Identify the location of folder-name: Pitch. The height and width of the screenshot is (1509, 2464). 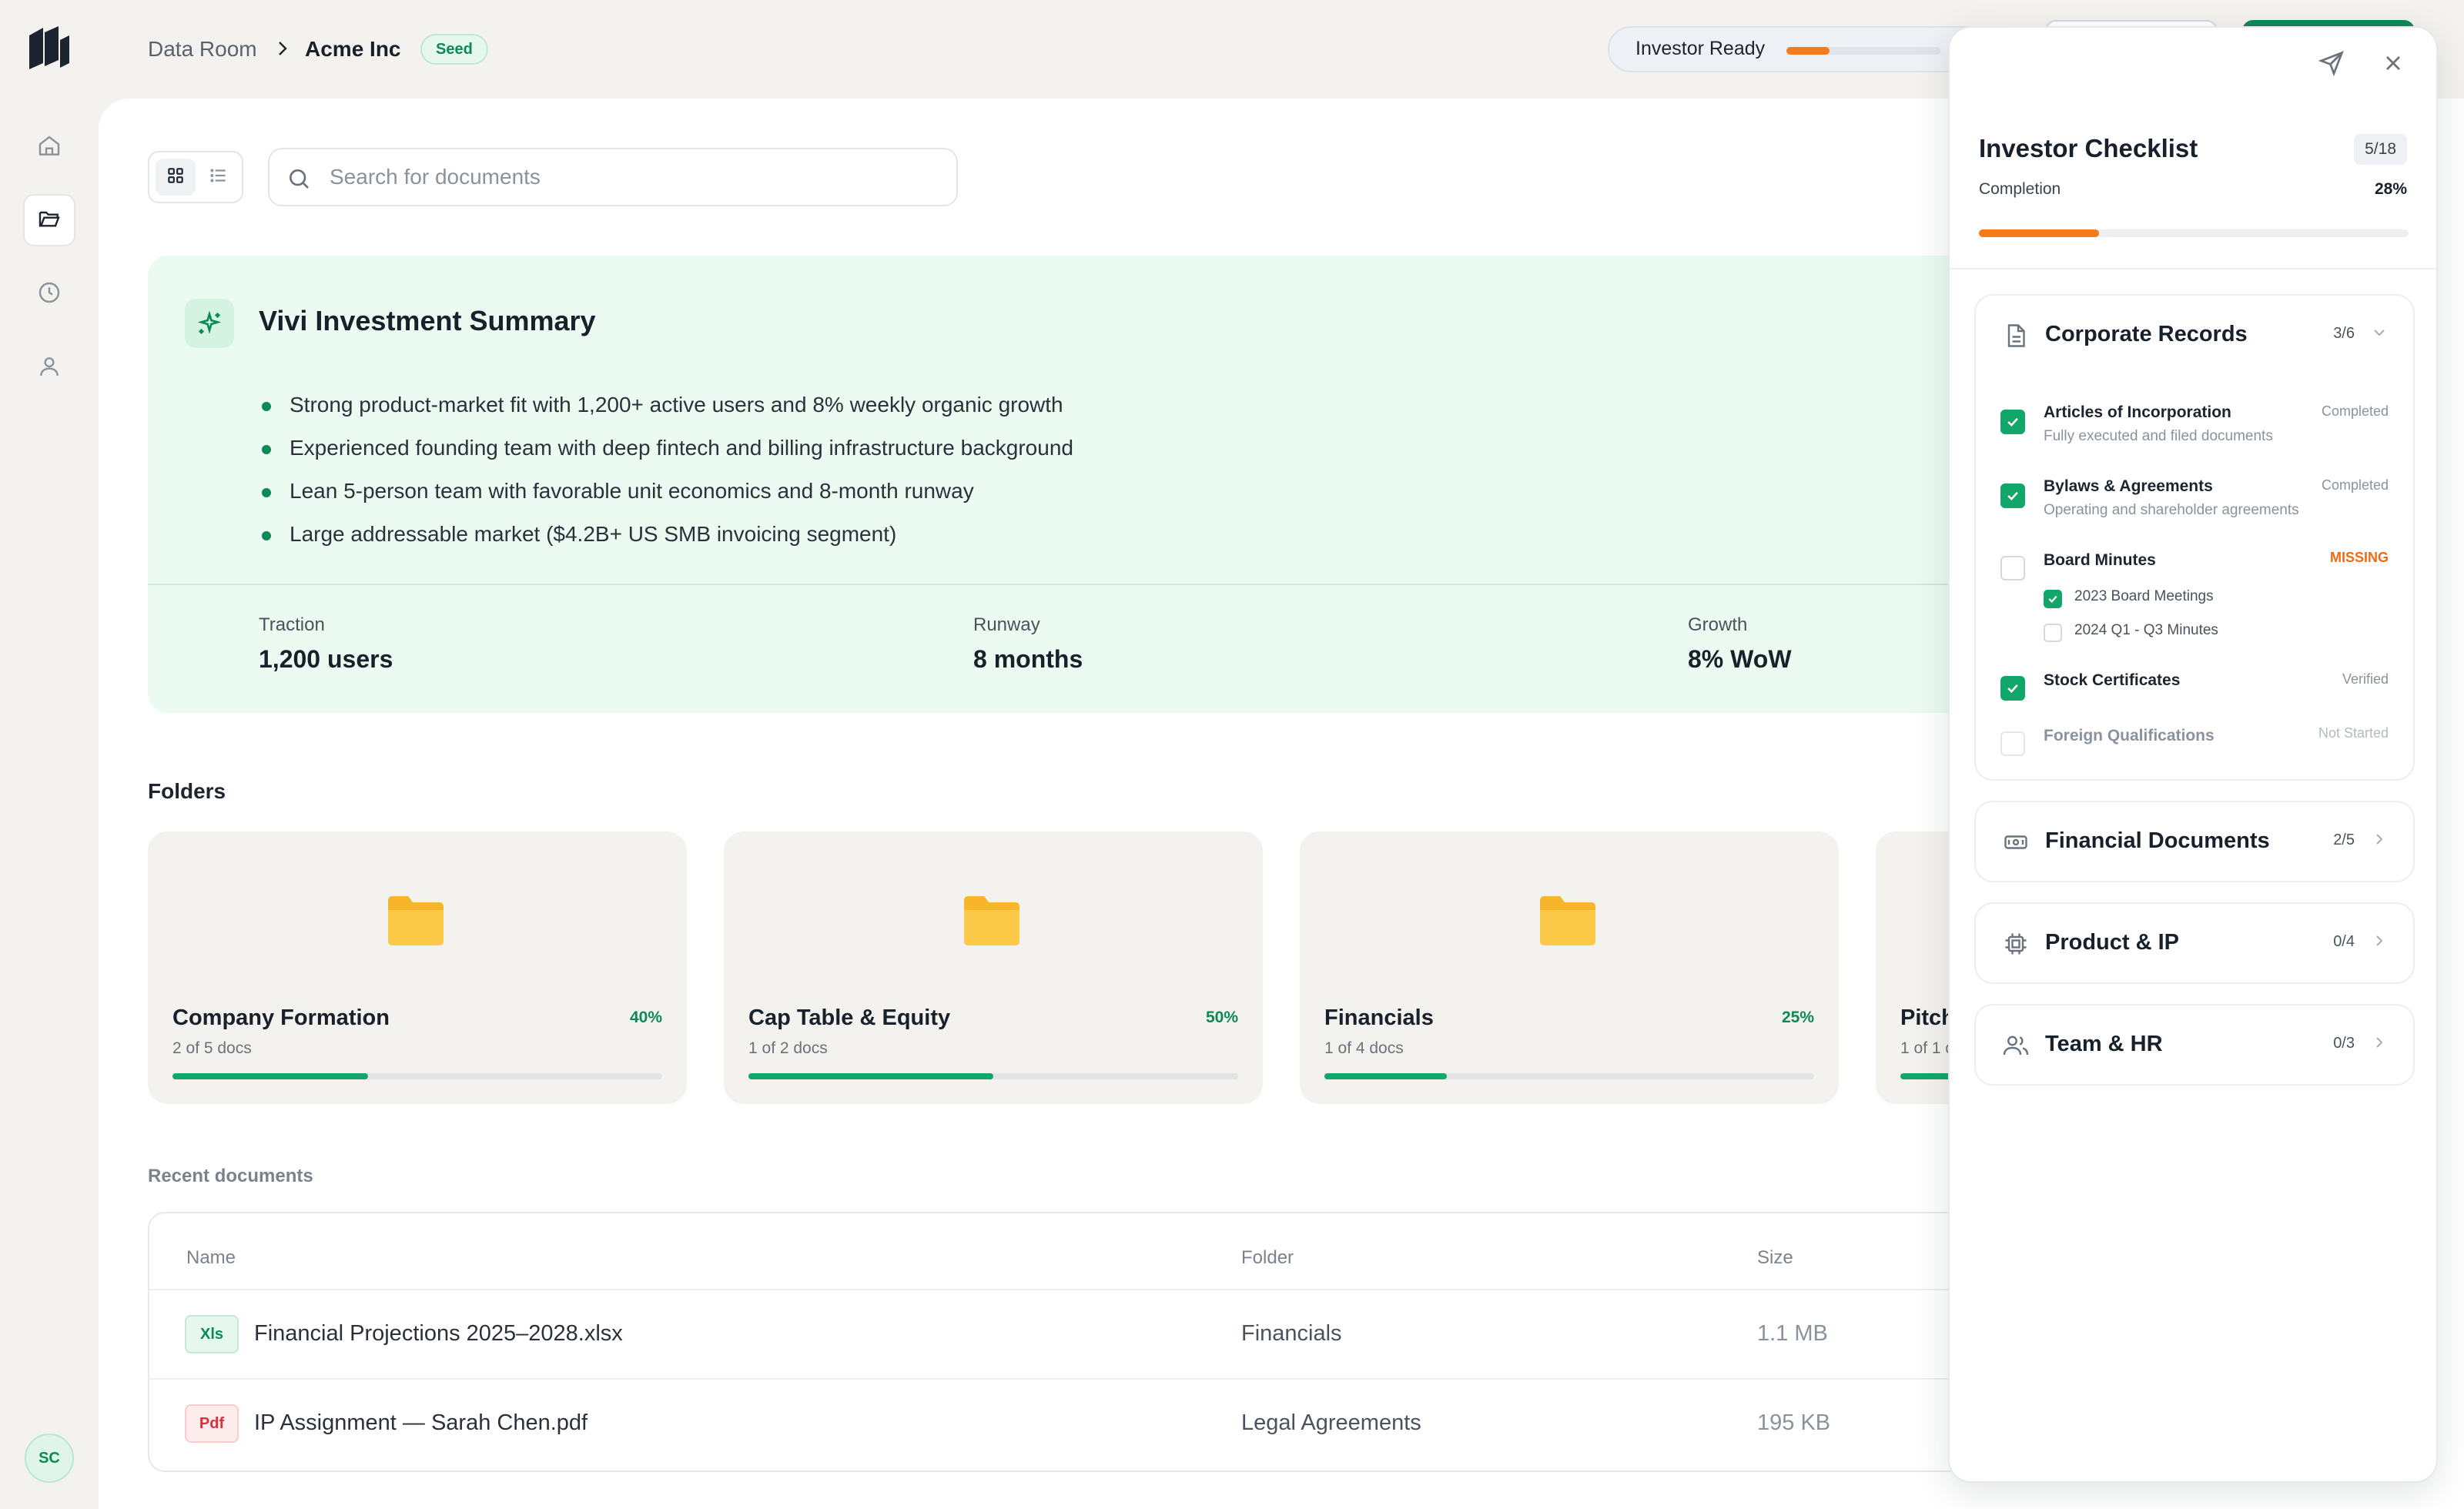
(1927, 1017).